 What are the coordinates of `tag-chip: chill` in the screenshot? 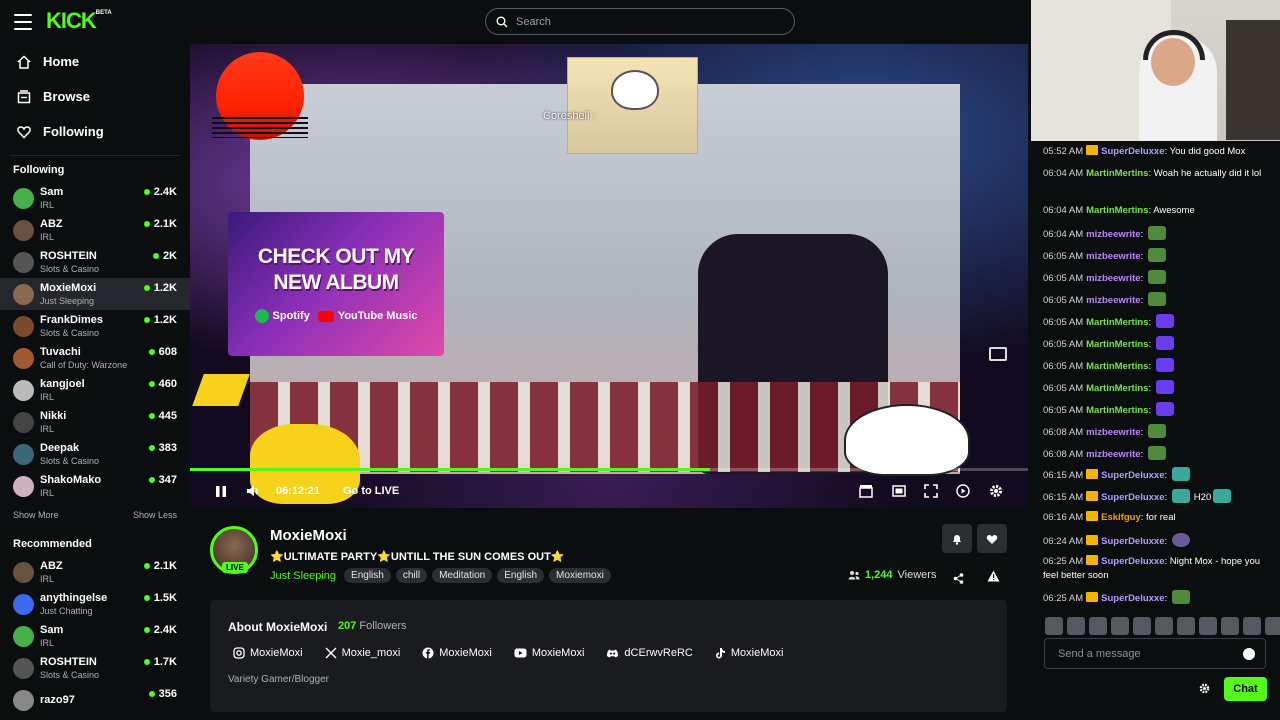 It's located at (411, 575).